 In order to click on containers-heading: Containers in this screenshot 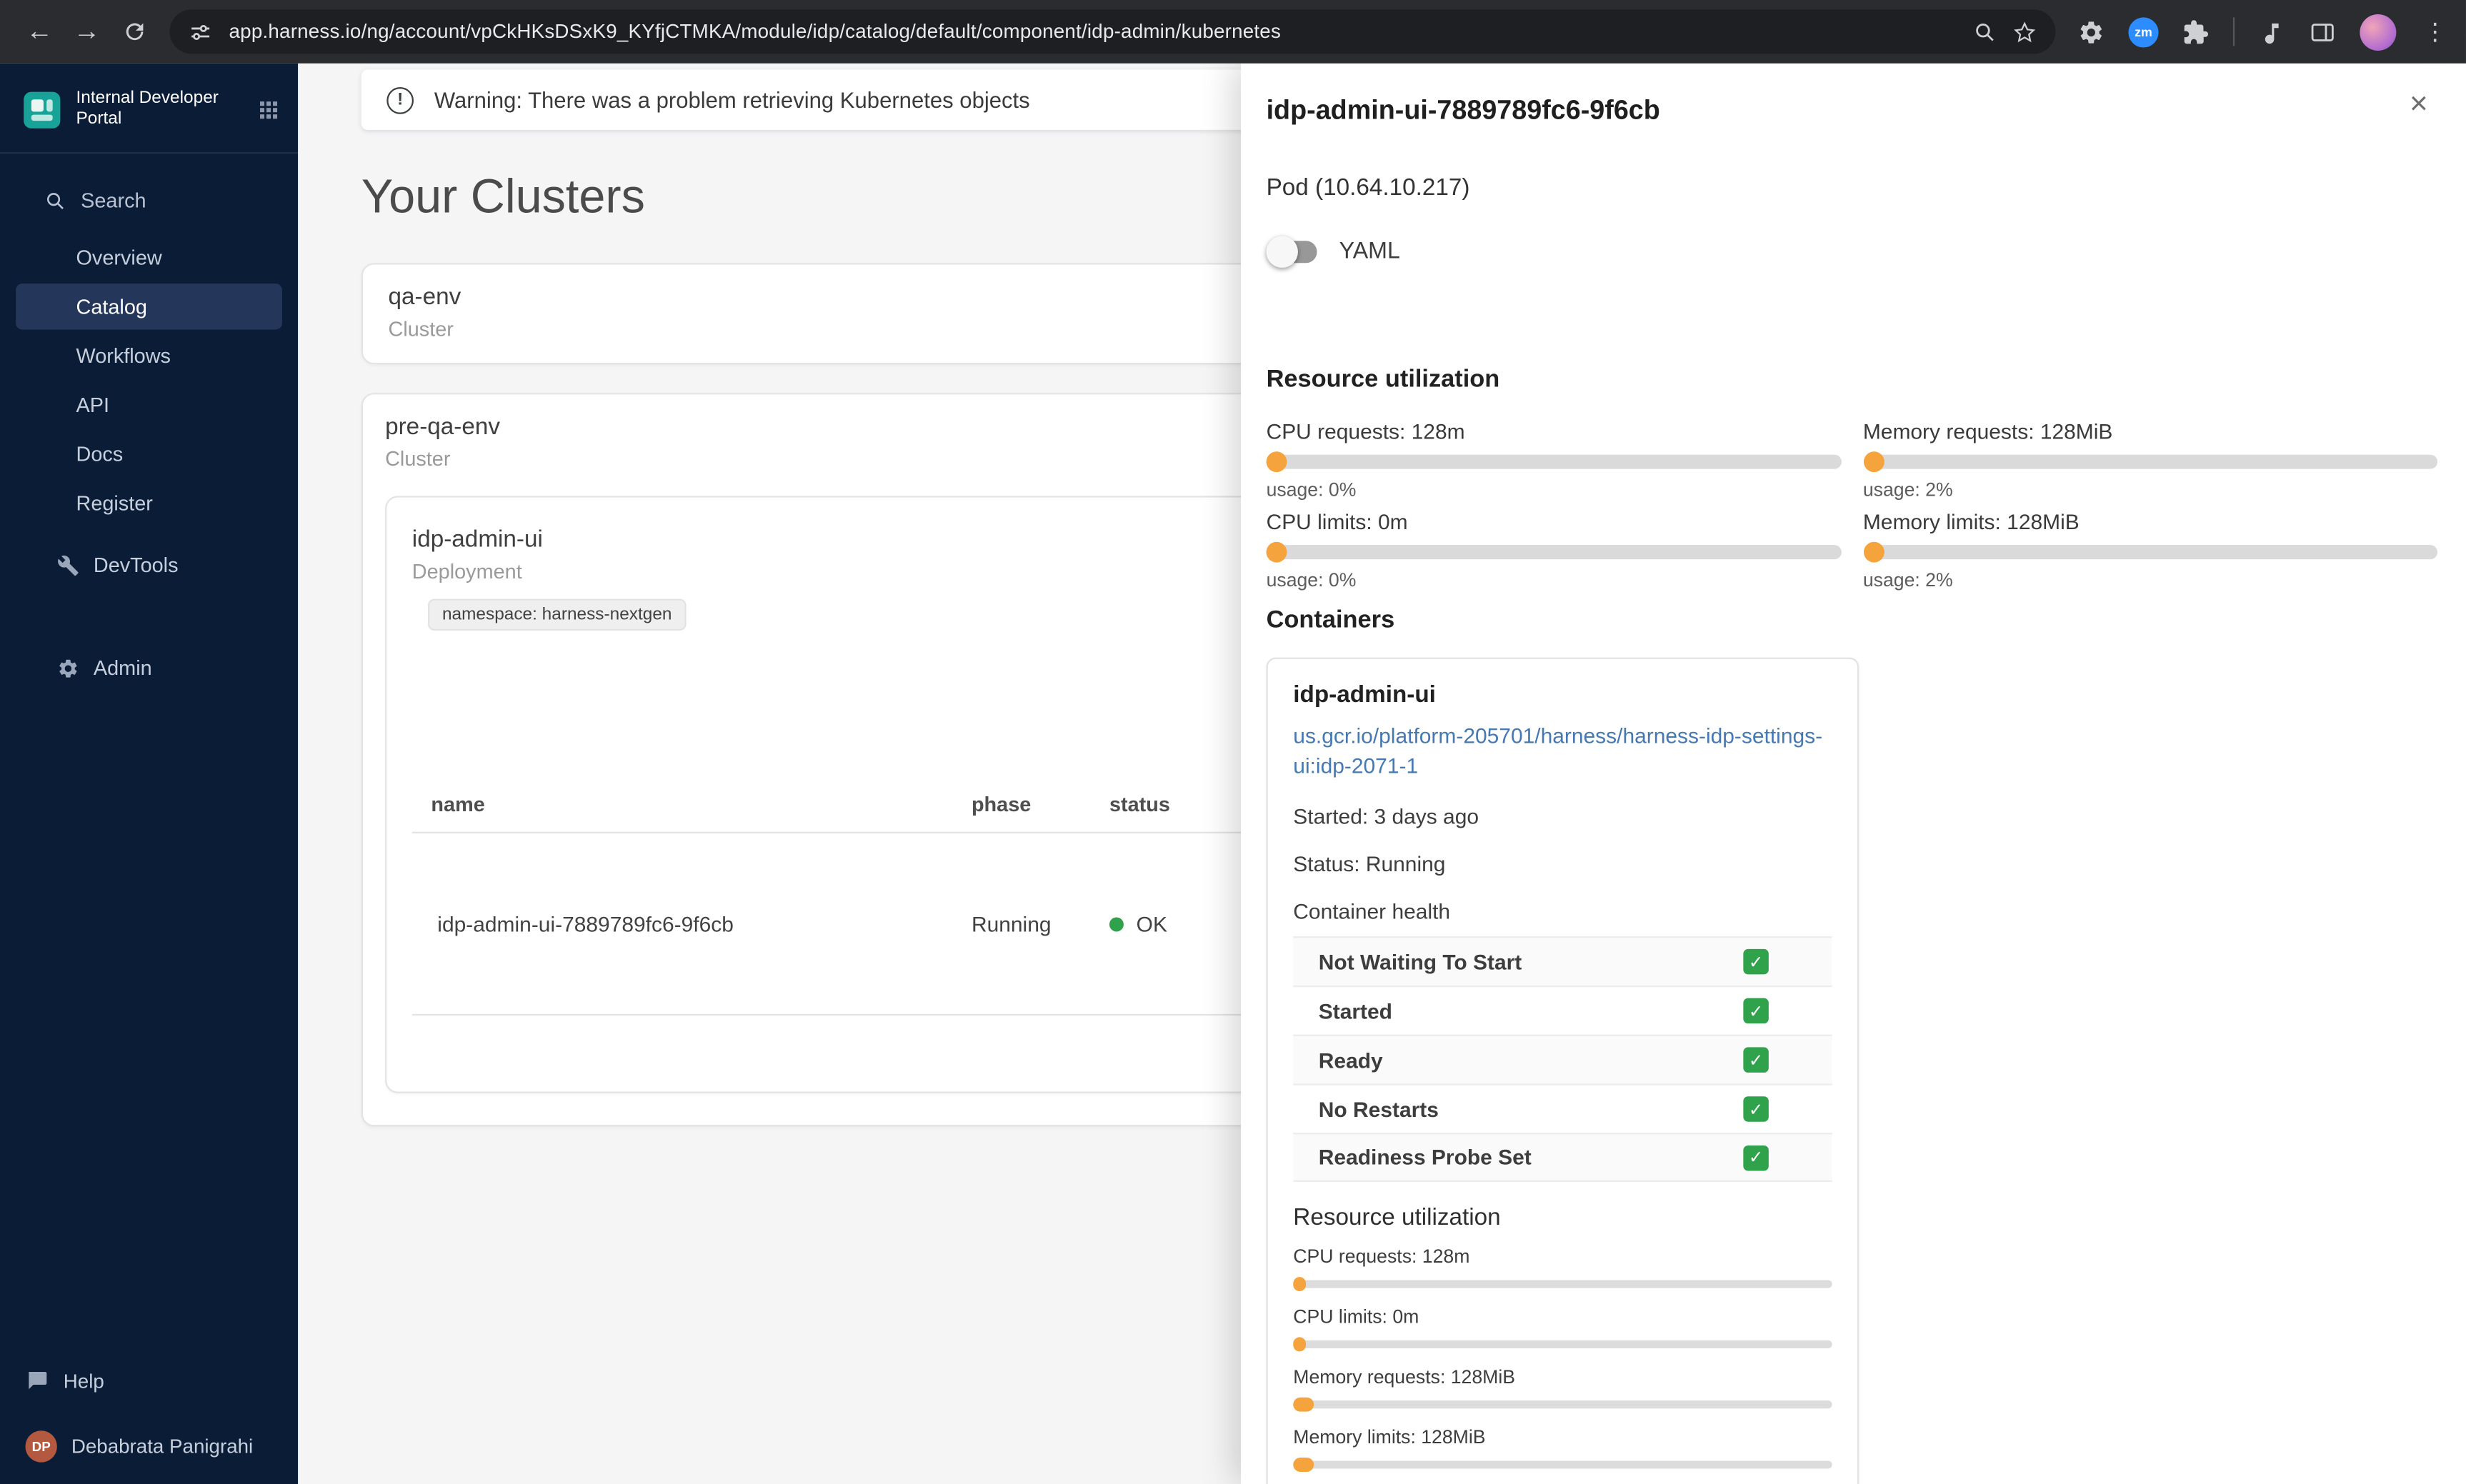, I will do `click(1330, 620)`.